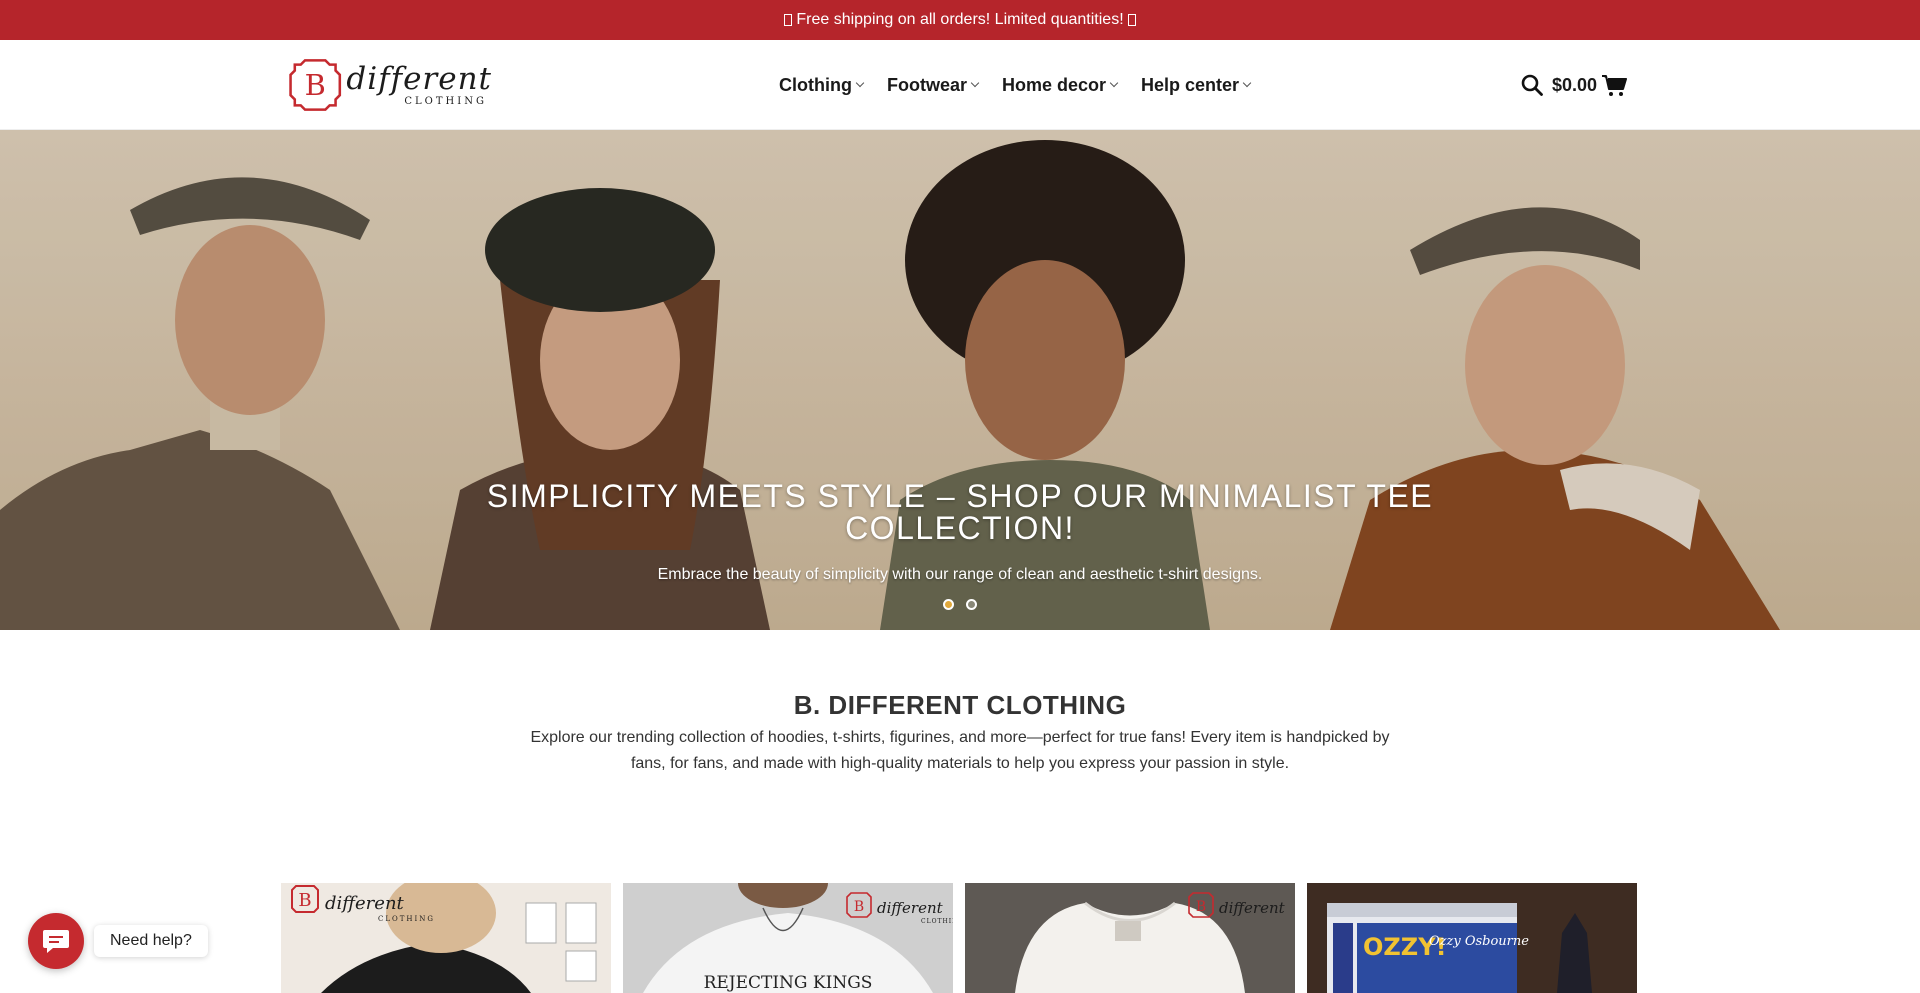 This screenshot has width=1920, height=993. I want to click on nav-item-label: Clothing, so click(815, 84).